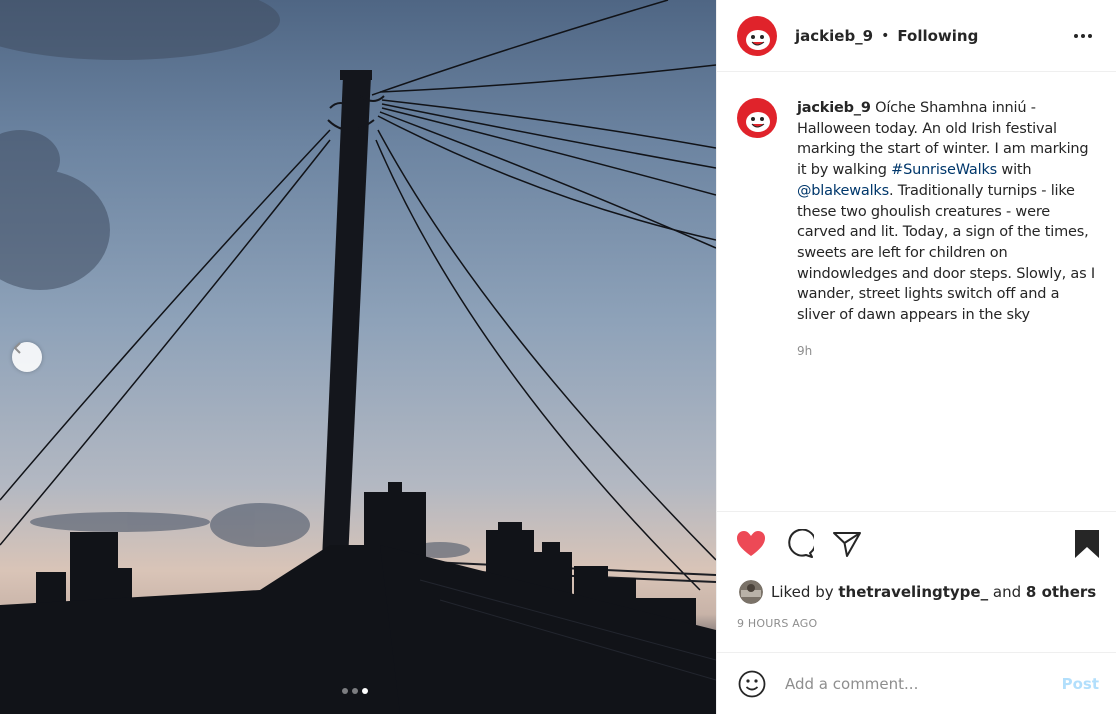 The height and width of the screenshot is (714, 1116). Describe the element at coordinates (843, 191) in the screenshot. I see `mention-link: @blakewalks` at that location.